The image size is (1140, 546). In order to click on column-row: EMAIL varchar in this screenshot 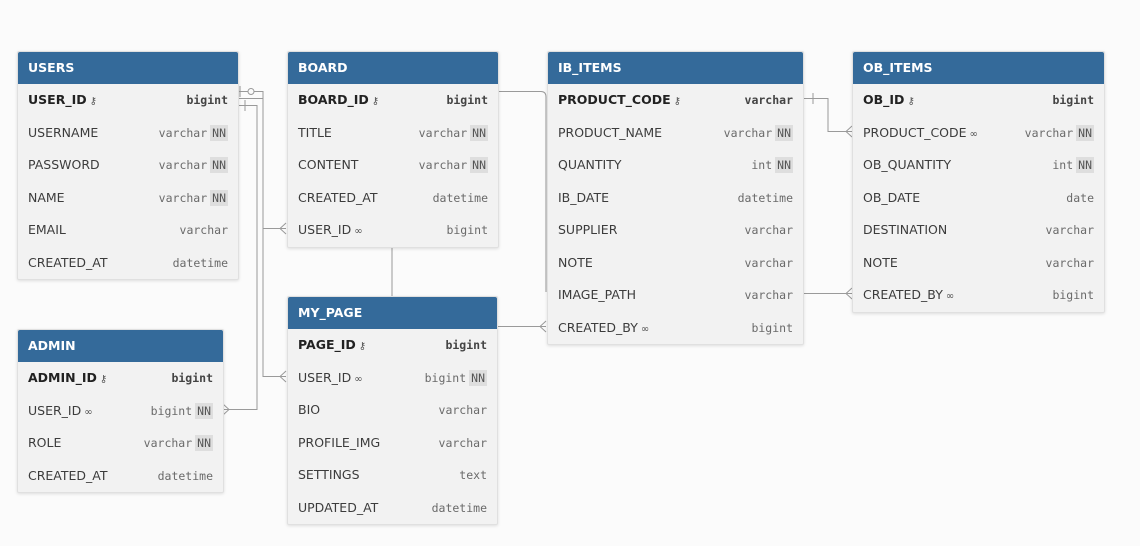, I will do `click(128, 230)`.